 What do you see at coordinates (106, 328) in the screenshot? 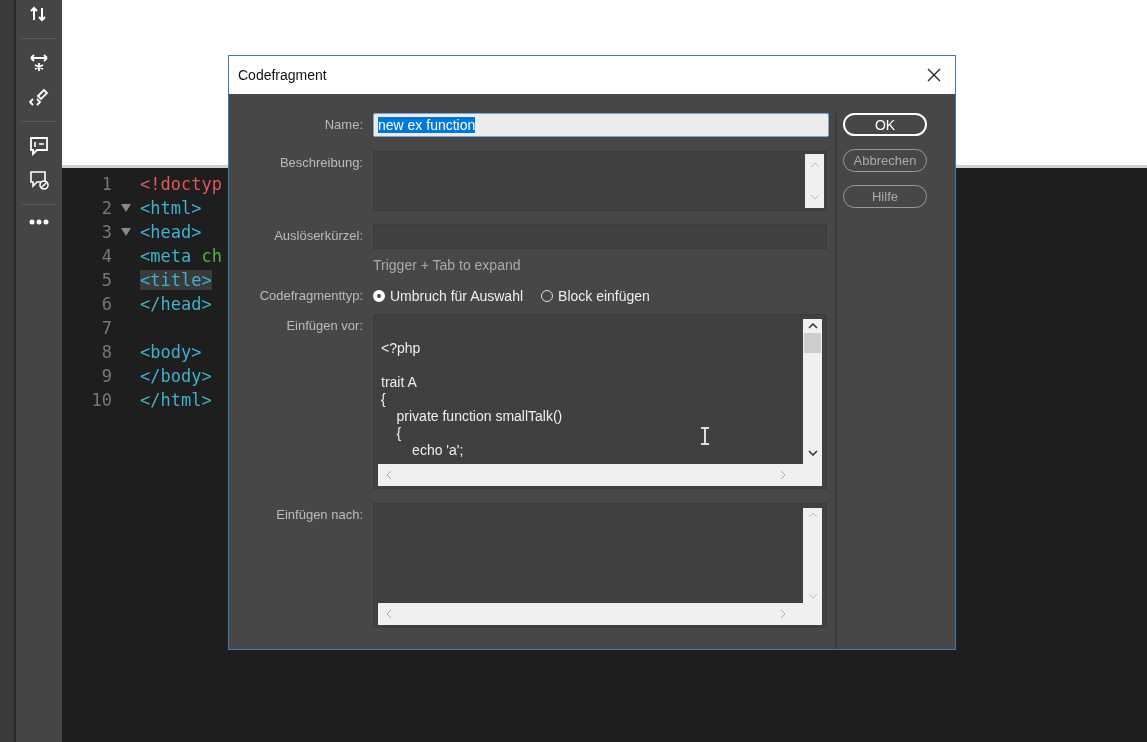
I see `line-number: 7` at bounding box center [106, 328].